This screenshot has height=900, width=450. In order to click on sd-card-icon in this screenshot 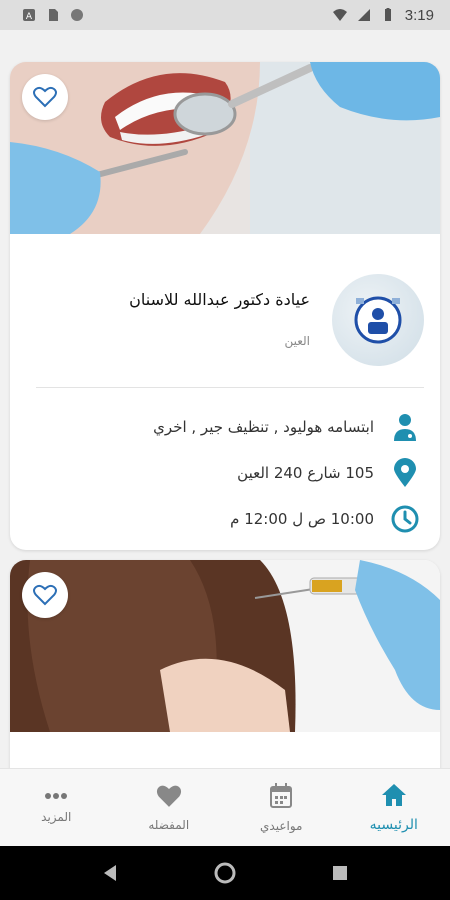, I will do `click(53, 15)`.